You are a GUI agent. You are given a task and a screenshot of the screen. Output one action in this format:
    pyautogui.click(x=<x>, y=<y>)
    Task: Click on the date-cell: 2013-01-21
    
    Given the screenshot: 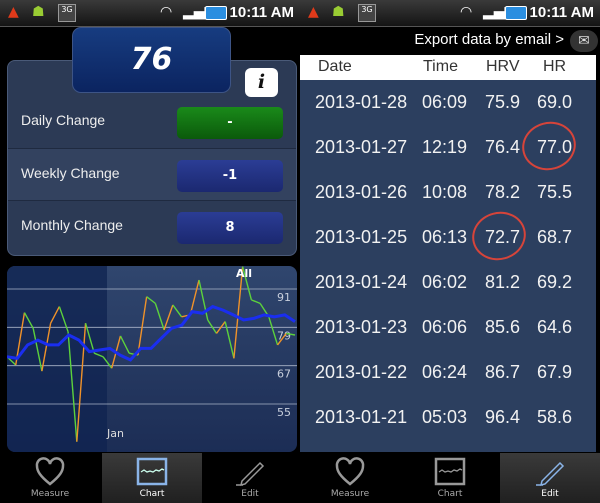 What is the action you would take?
    pyautogui.click(x=361, y=417)
    